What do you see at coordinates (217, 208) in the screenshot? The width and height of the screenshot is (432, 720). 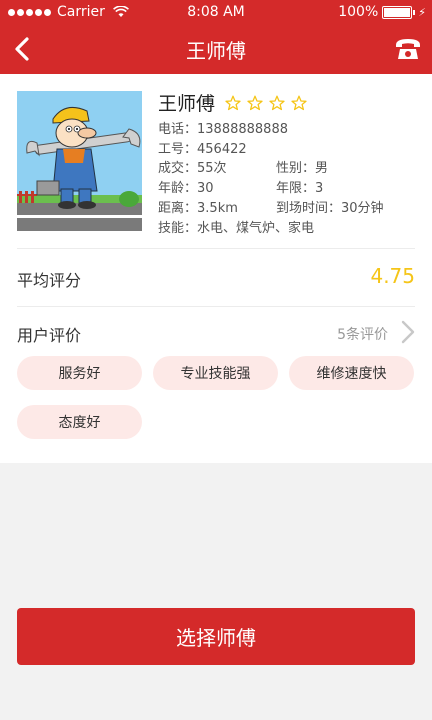 I see `distance-value: 3.5km` at bounding box center [217, 208].